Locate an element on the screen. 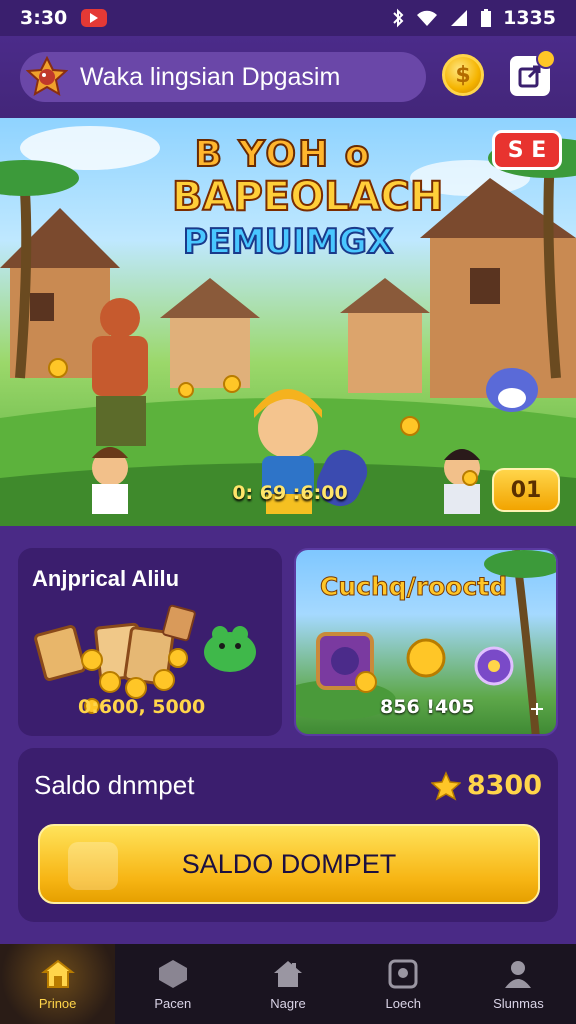  nav-item-slunmas: Slunmas is located at coordinates (518, 984).